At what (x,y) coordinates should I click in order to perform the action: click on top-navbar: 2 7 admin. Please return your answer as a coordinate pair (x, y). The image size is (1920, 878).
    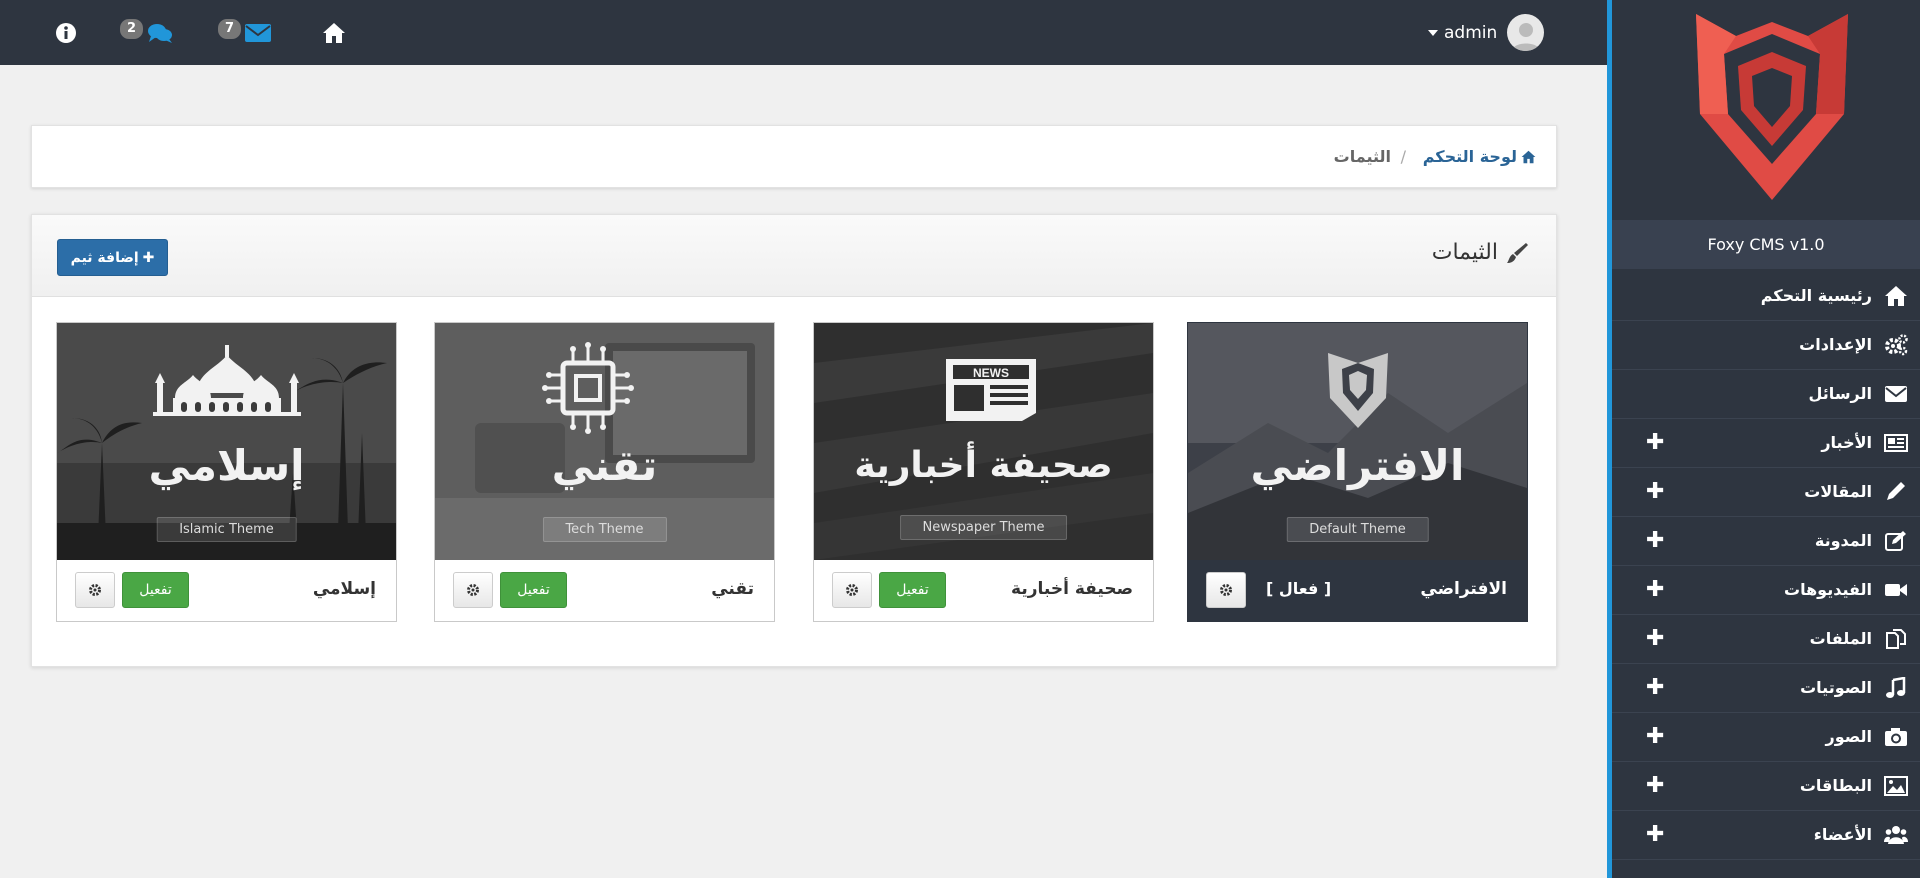
    Looking at the image, I should click on (803, 32).